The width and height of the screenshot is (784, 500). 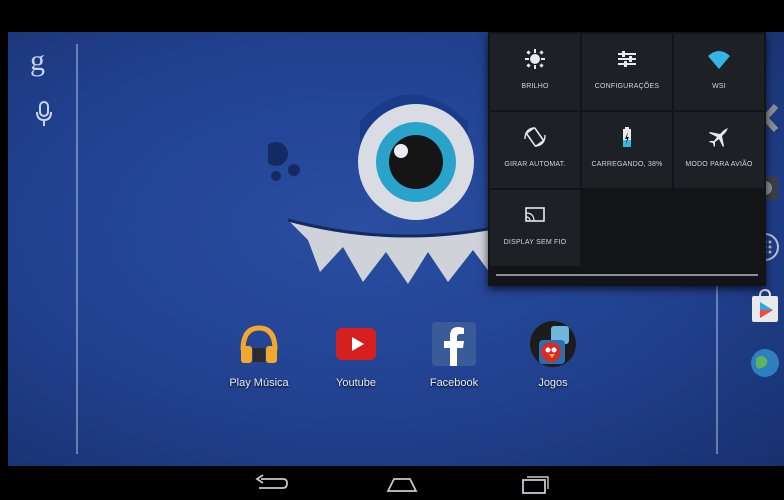 What do you see at coordinates (535, 164) in the screenshot?
I see `qs-label: GIRAR AUTOMAT.` at bounding box center [535, 164].